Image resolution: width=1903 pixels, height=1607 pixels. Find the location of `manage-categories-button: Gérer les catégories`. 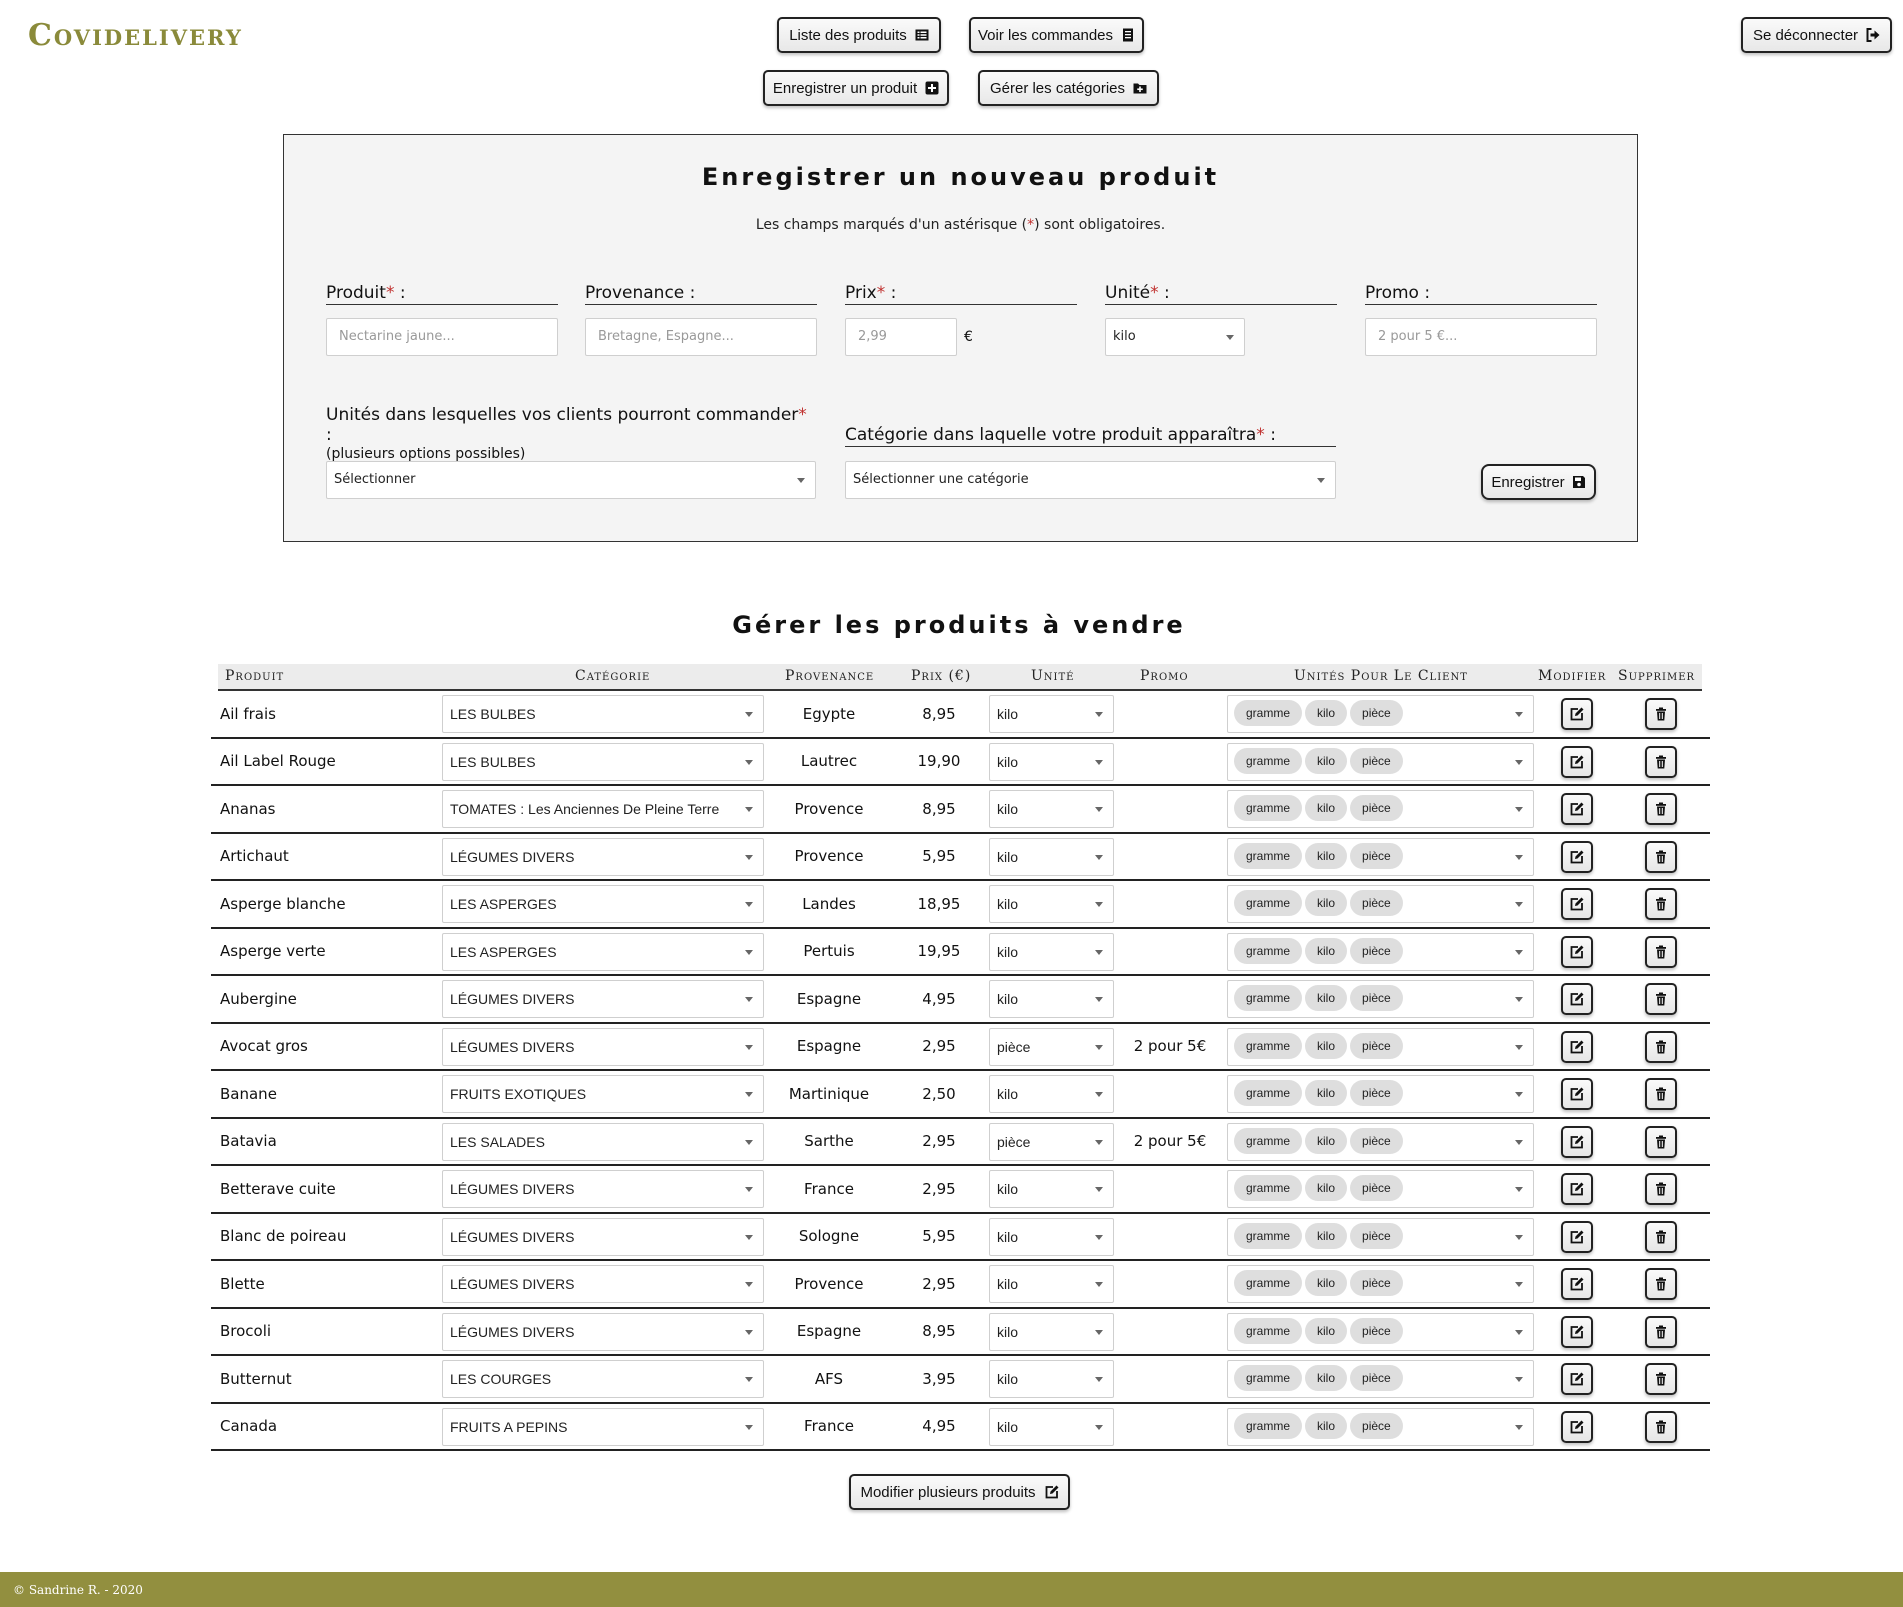

manage-categories-button: Gérer les catégories is located at coordinates (1068, 88).